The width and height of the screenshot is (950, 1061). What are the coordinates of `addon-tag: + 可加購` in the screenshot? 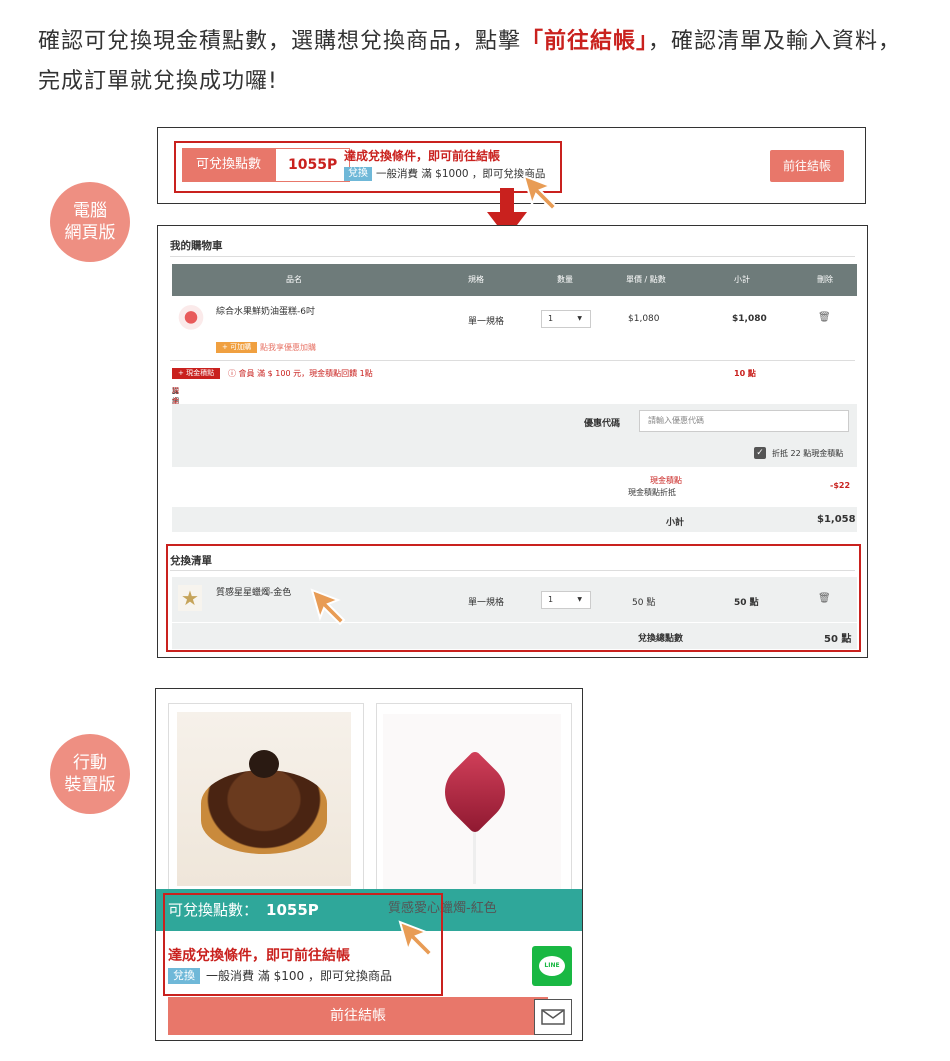 It's located at (237, 347).